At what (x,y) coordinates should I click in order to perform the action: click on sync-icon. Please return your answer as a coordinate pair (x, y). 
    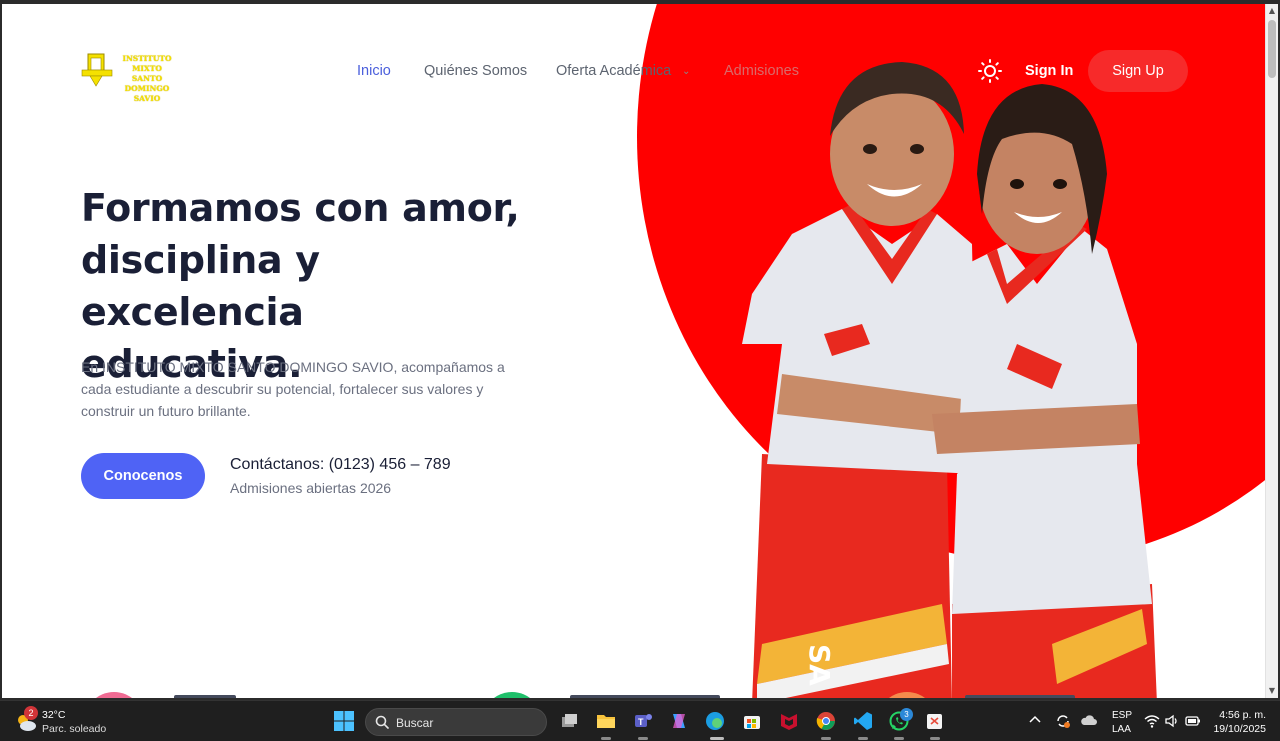
    Looking at the image, I should click on (1063, 721).